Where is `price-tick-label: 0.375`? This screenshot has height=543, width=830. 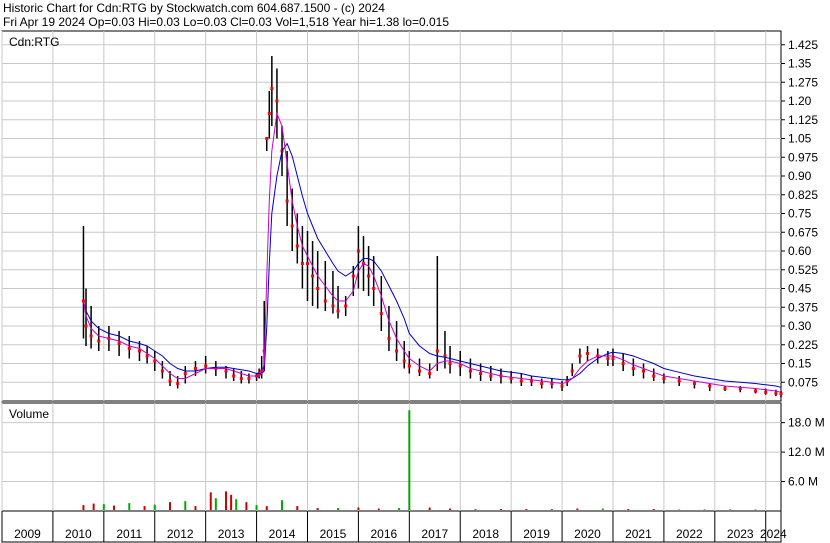
price-tick-label: 0.375 is located at coordinates (803, 307).